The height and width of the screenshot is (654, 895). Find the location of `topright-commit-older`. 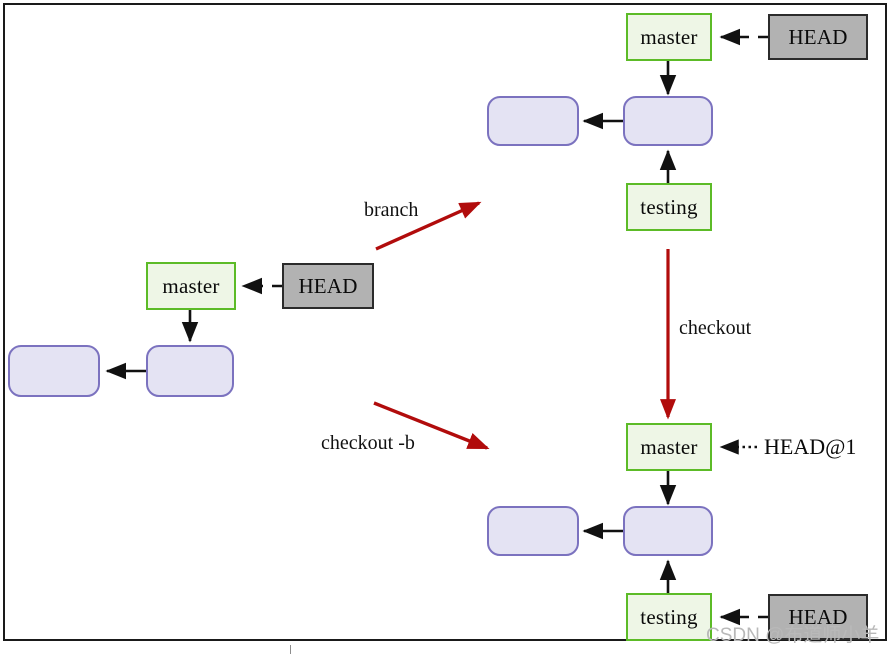

topright-commit-older is located at coordinates (533, 121).